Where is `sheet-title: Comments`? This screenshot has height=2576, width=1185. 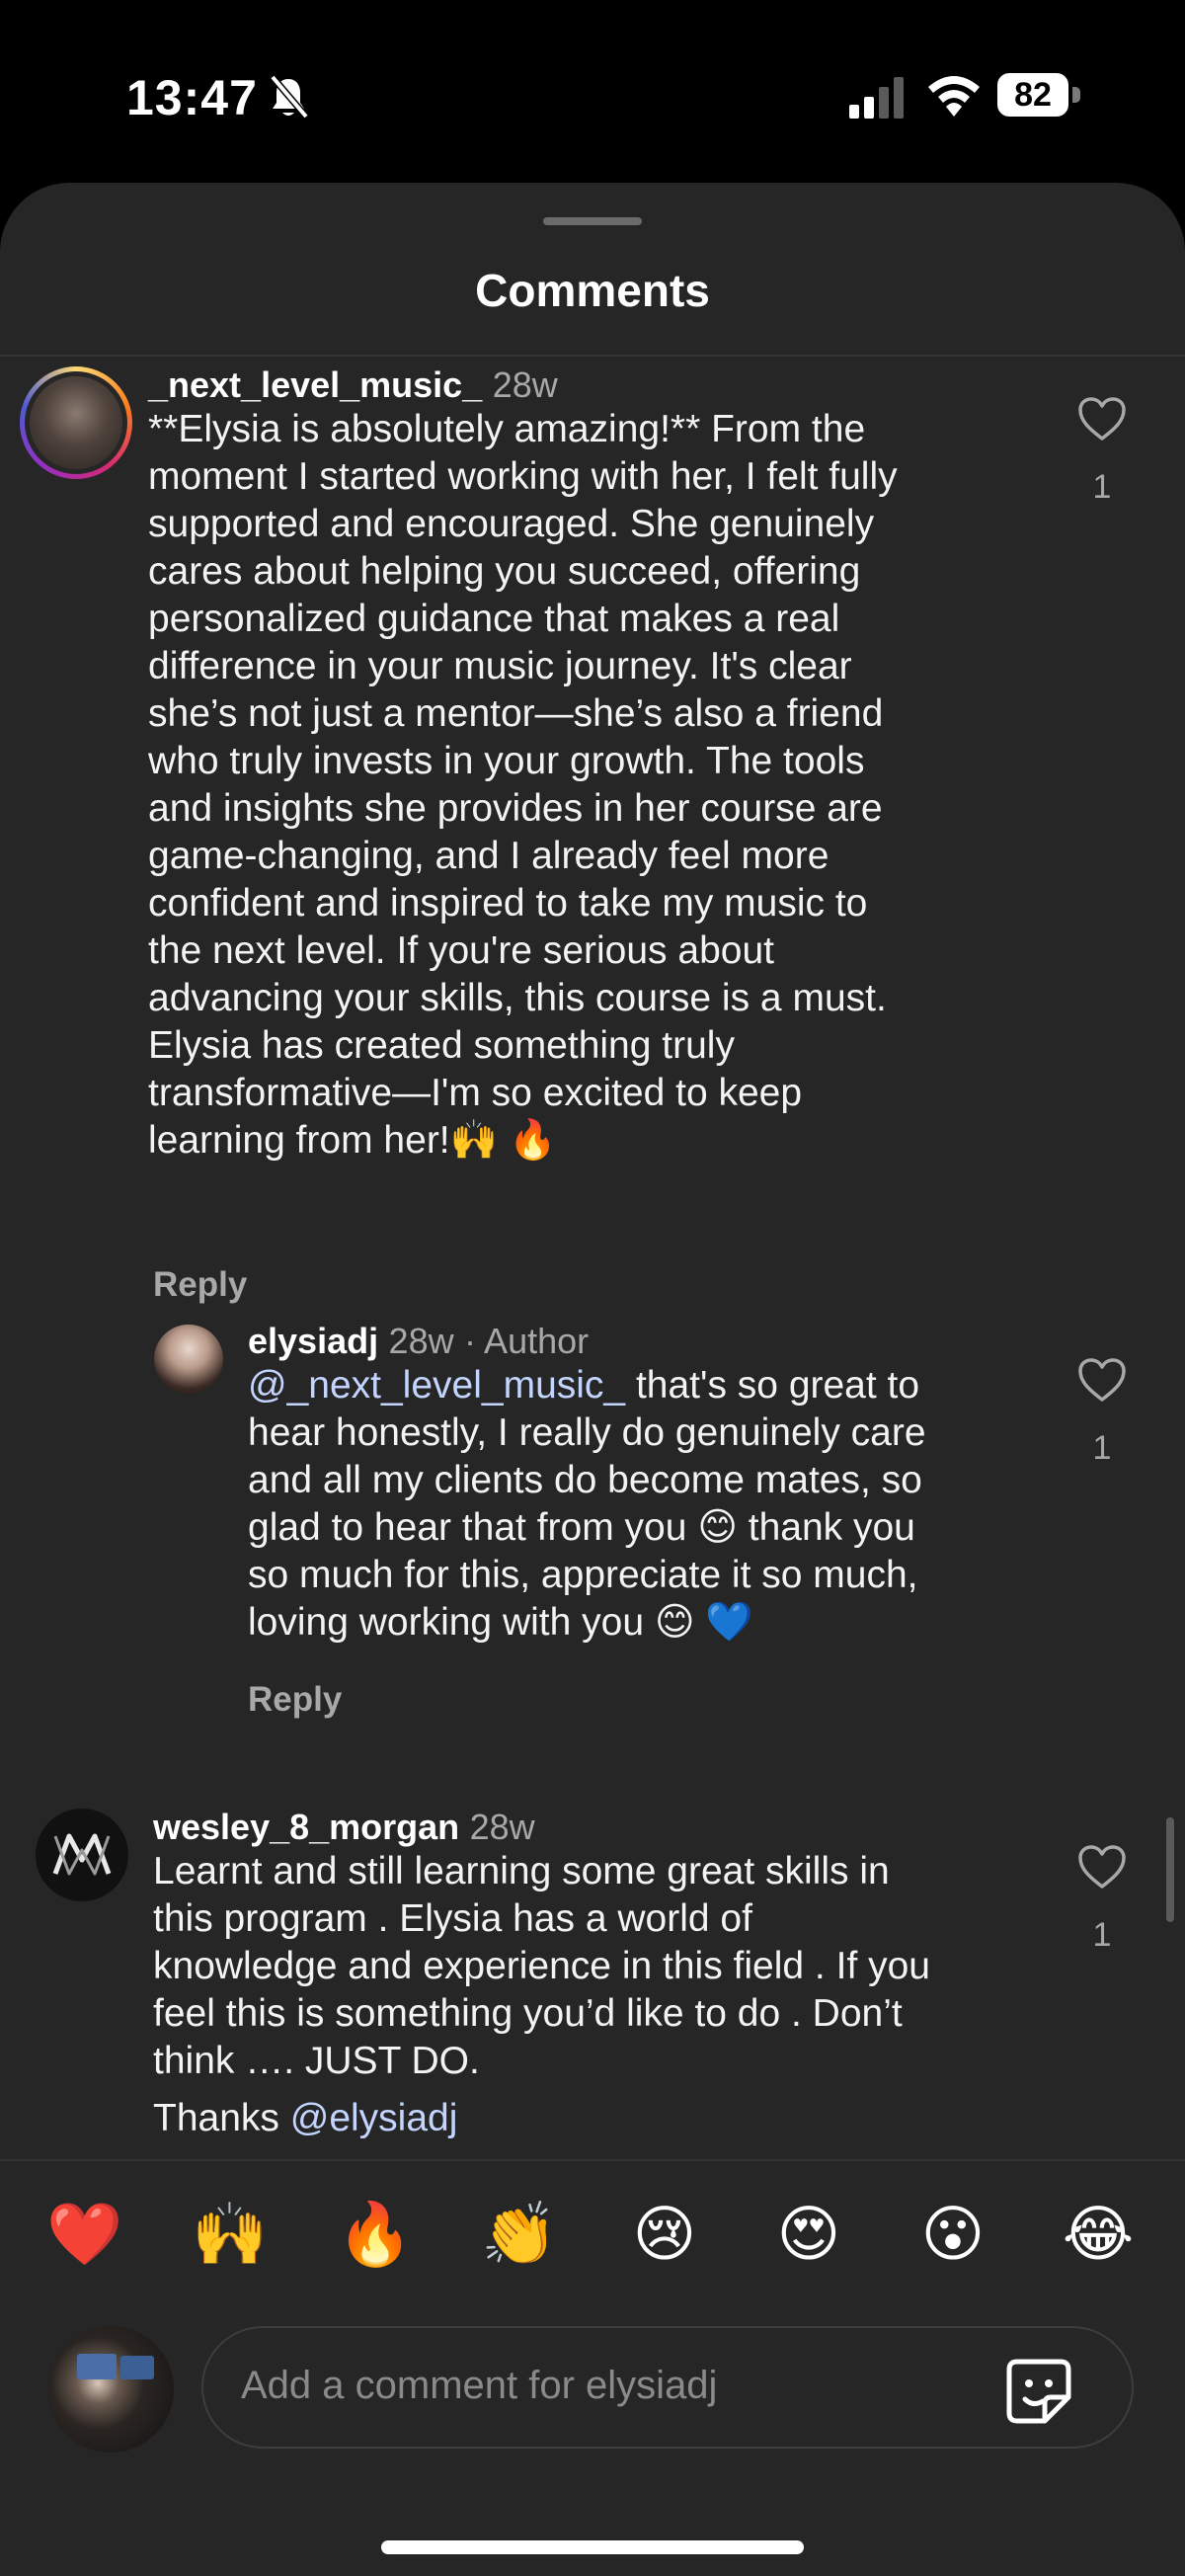
sheet-title: Comments is located at coordinates (592, 290).